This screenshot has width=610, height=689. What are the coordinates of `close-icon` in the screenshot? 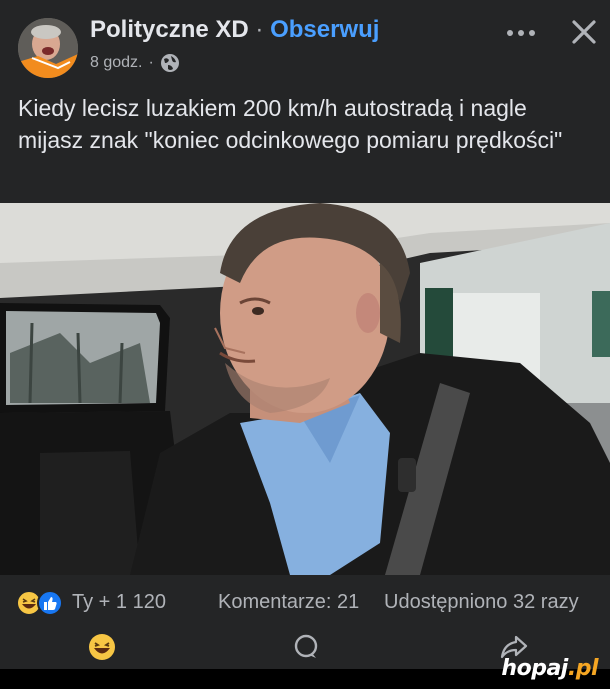 It's located at (584, 32).